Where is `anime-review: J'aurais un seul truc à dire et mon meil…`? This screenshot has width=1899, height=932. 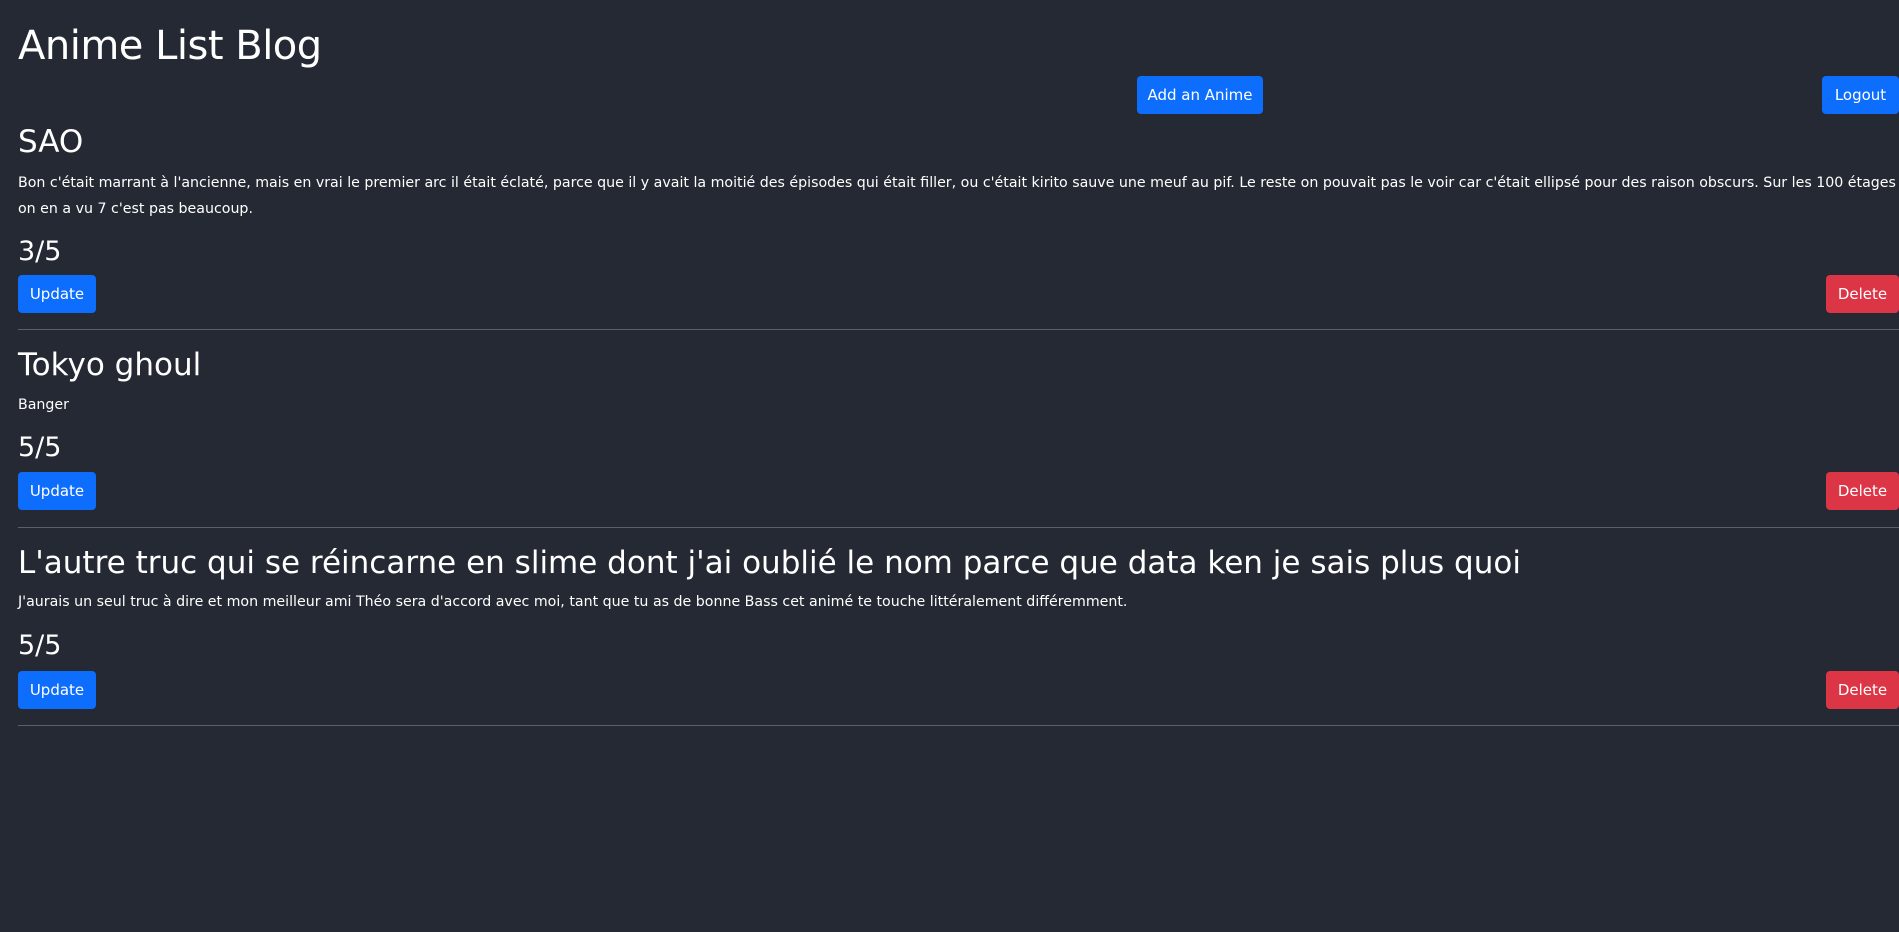 anime-review: J'aurais un seul truc à dire et mon meil… is located at coordinates (573, 602).